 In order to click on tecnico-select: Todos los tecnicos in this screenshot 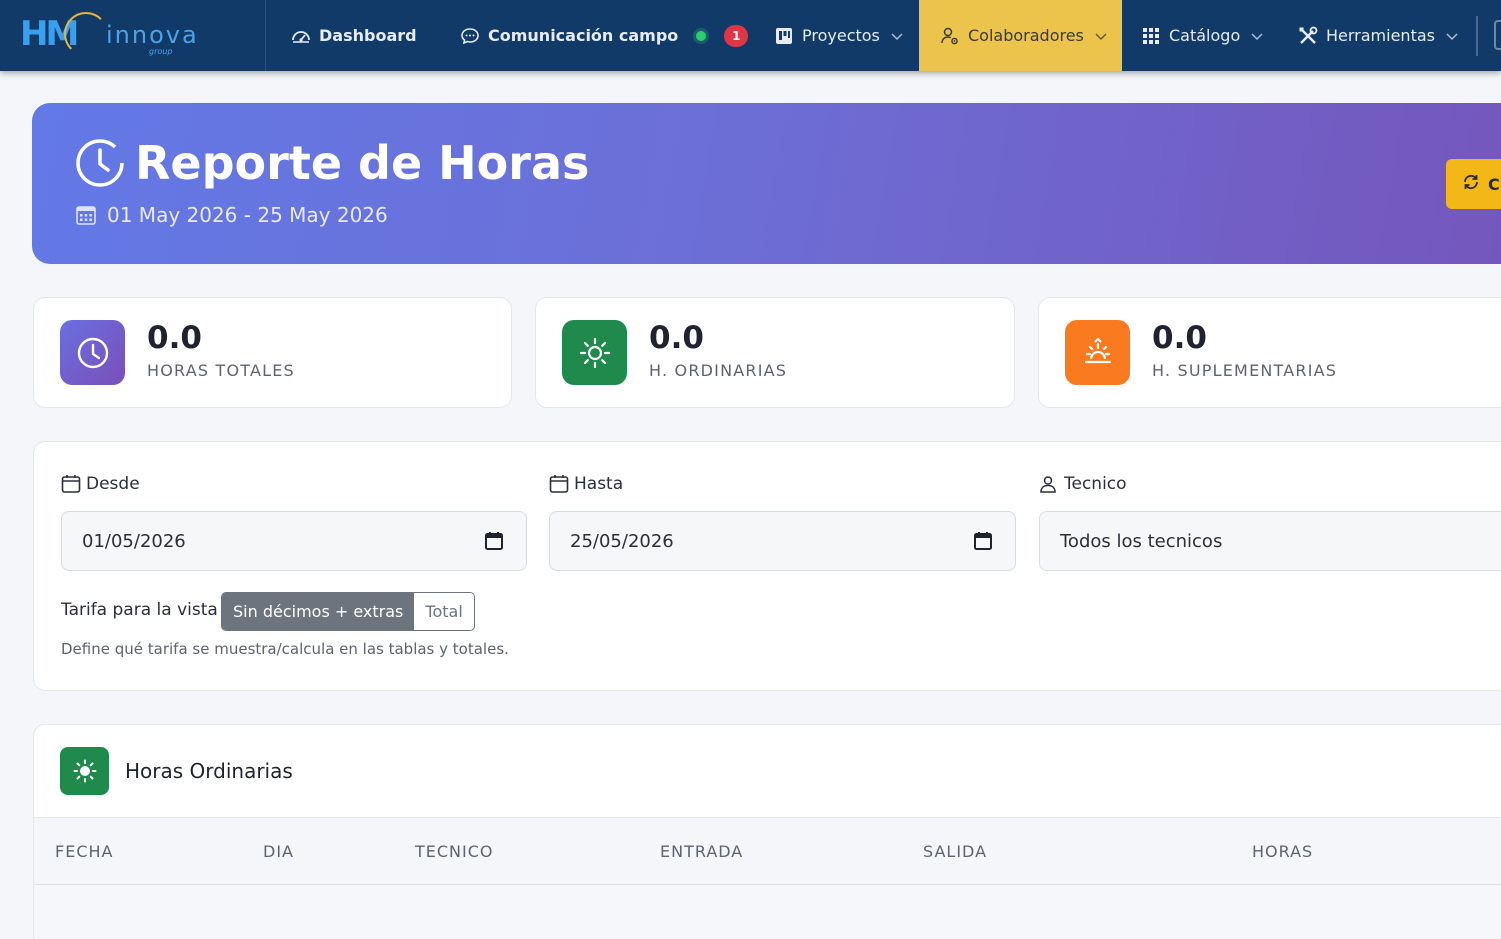, I will do `click(1270, 541)`.